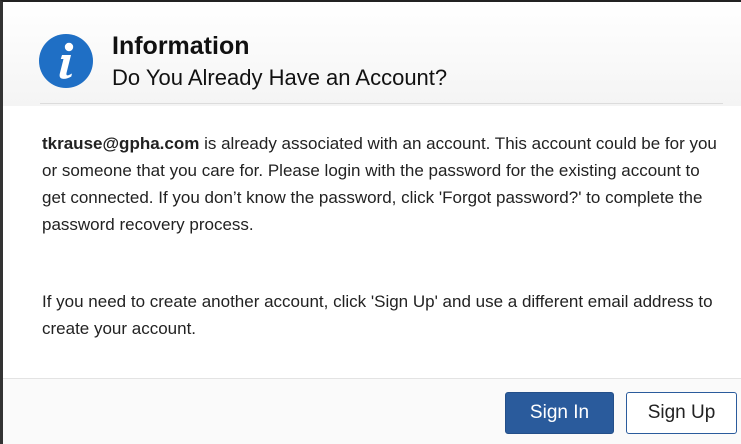 The height and width of the screenshot is (444, 741). Describe the element at coordinates (181, 46) in the screenshot. I see `dialog-title: Information` at that location.